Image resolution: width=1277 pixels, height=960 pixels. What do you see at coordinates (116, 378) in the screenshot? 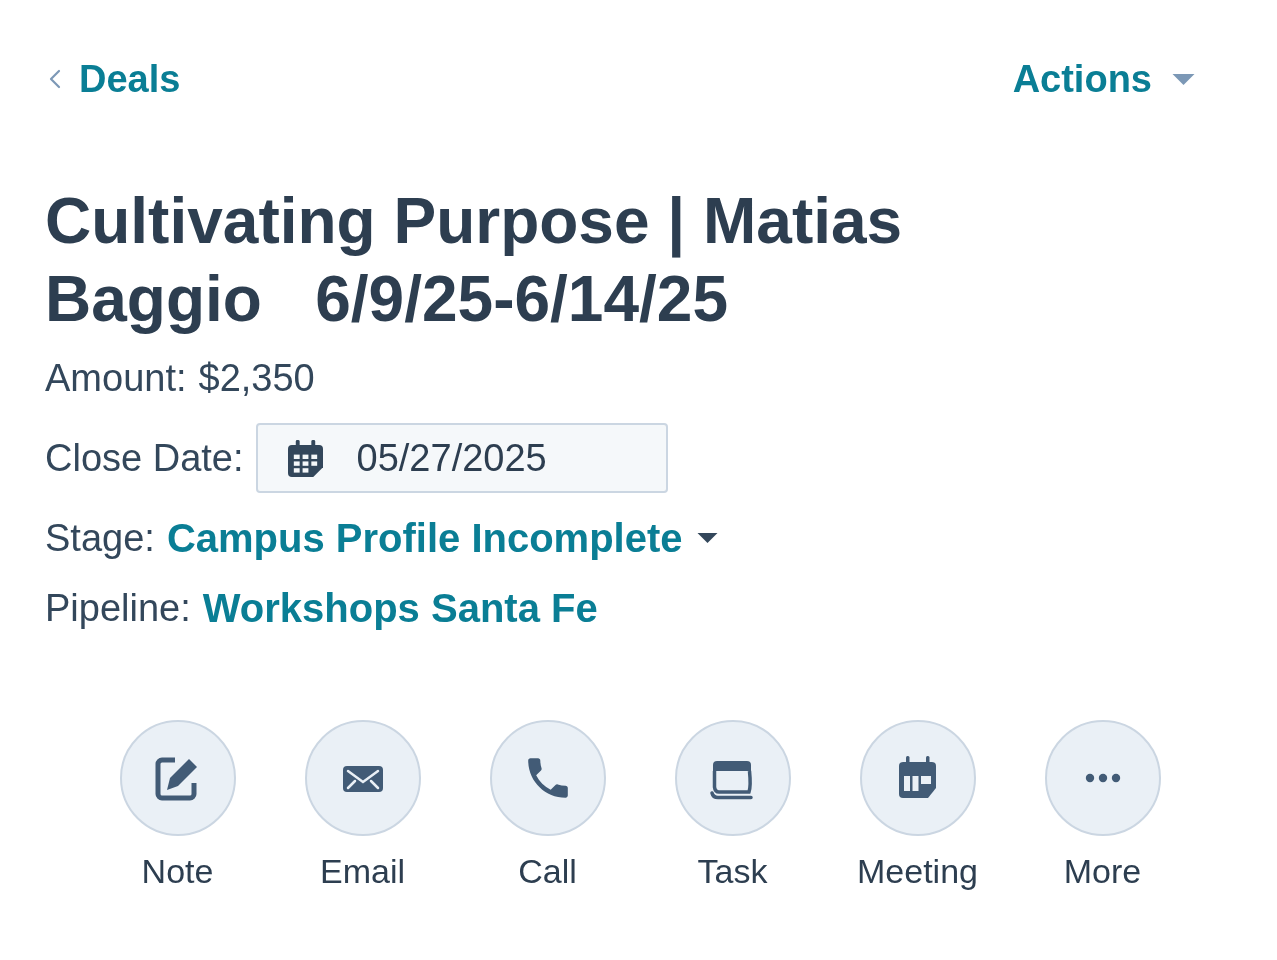
I see `property-label: Amount:` at bounding box center [116, 378].